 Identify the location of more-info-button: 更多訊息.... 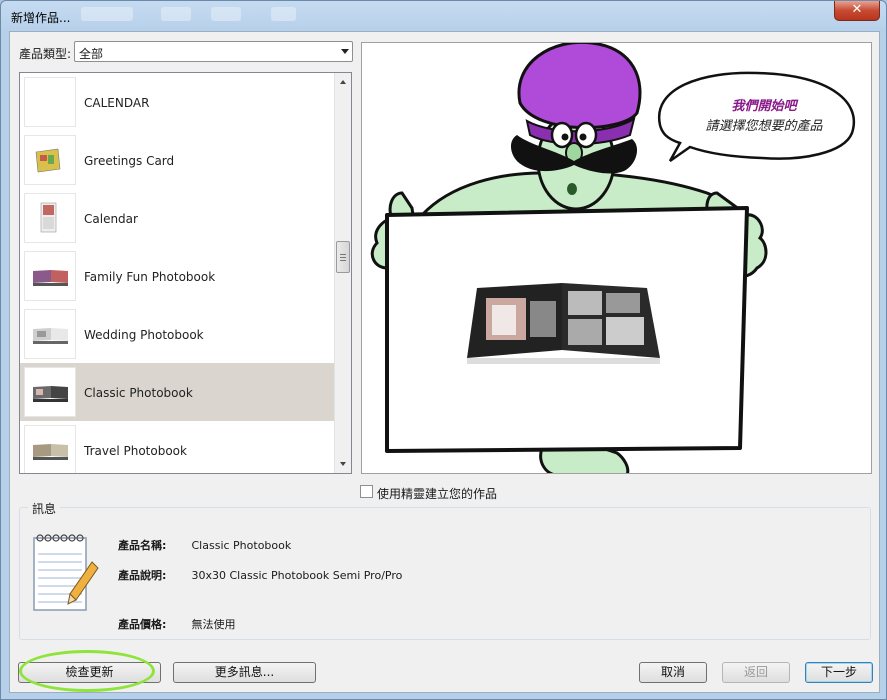
(244, 672).